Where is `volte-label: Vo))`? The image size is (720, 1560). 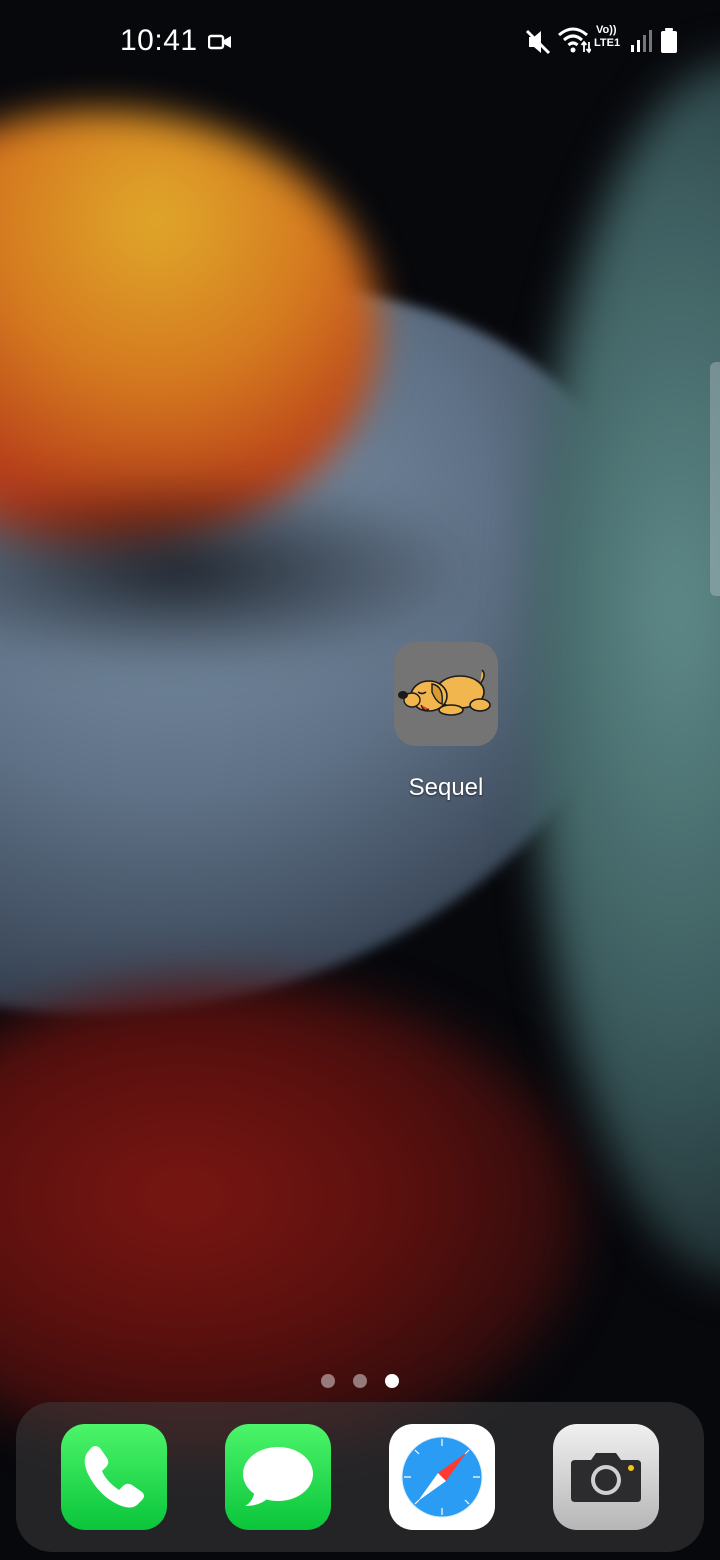 volte-label: Vo)) is located at coordinates (606, 30).